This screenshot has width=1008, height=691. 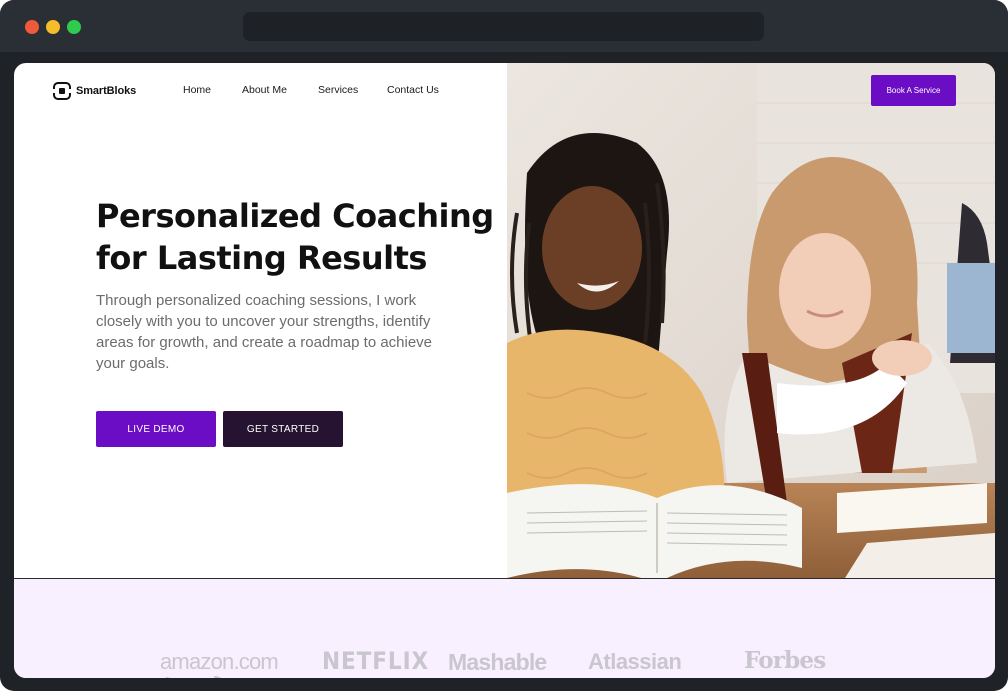 I want to click on logo: SmartBloks, so click(x=94, y=91).